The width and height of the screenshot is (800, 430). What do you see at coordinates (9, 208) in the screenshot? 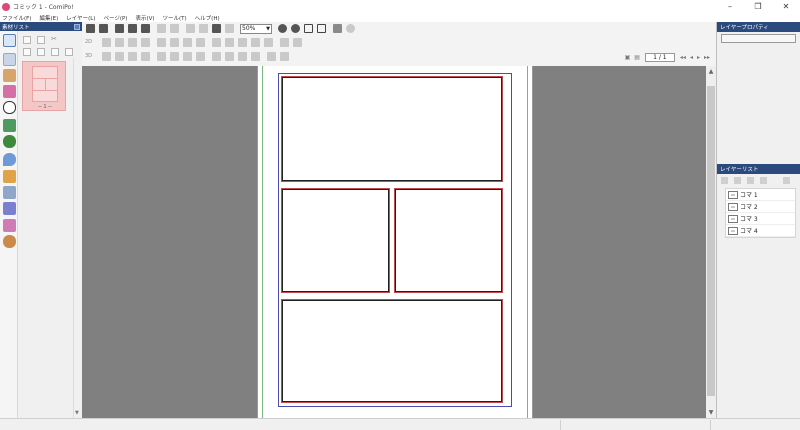
I see `image-category-icon` at bounding box center [9, 208].